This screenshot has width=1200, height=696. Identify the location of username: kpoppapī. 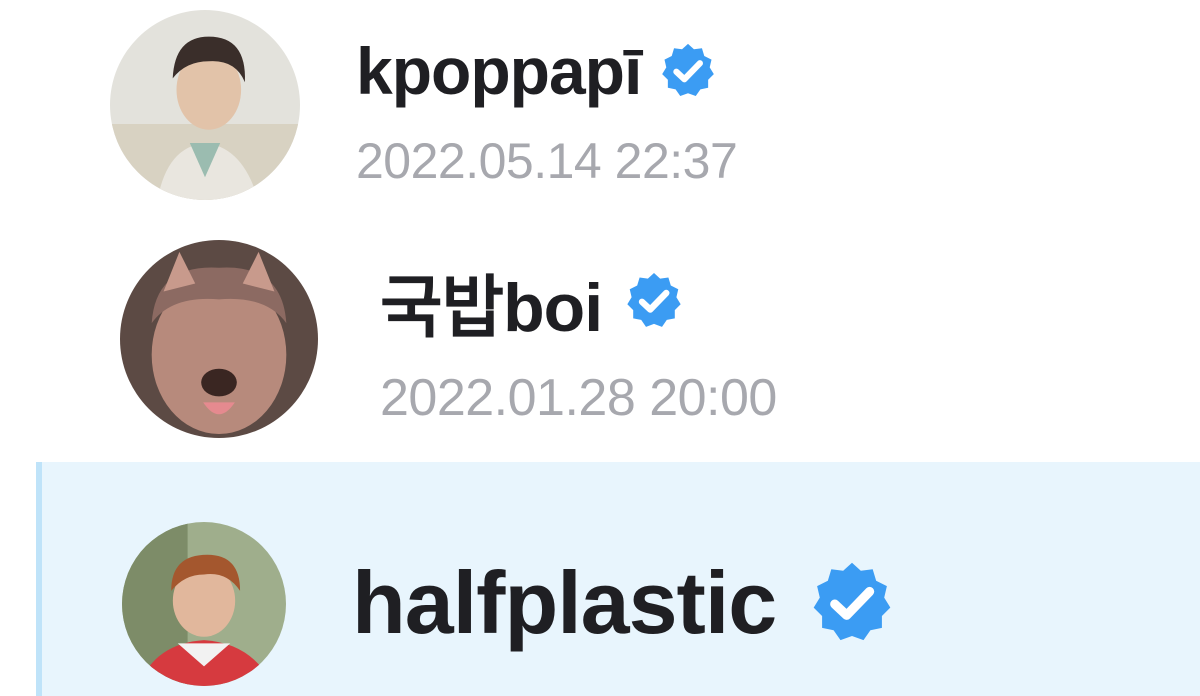
(499, 71).